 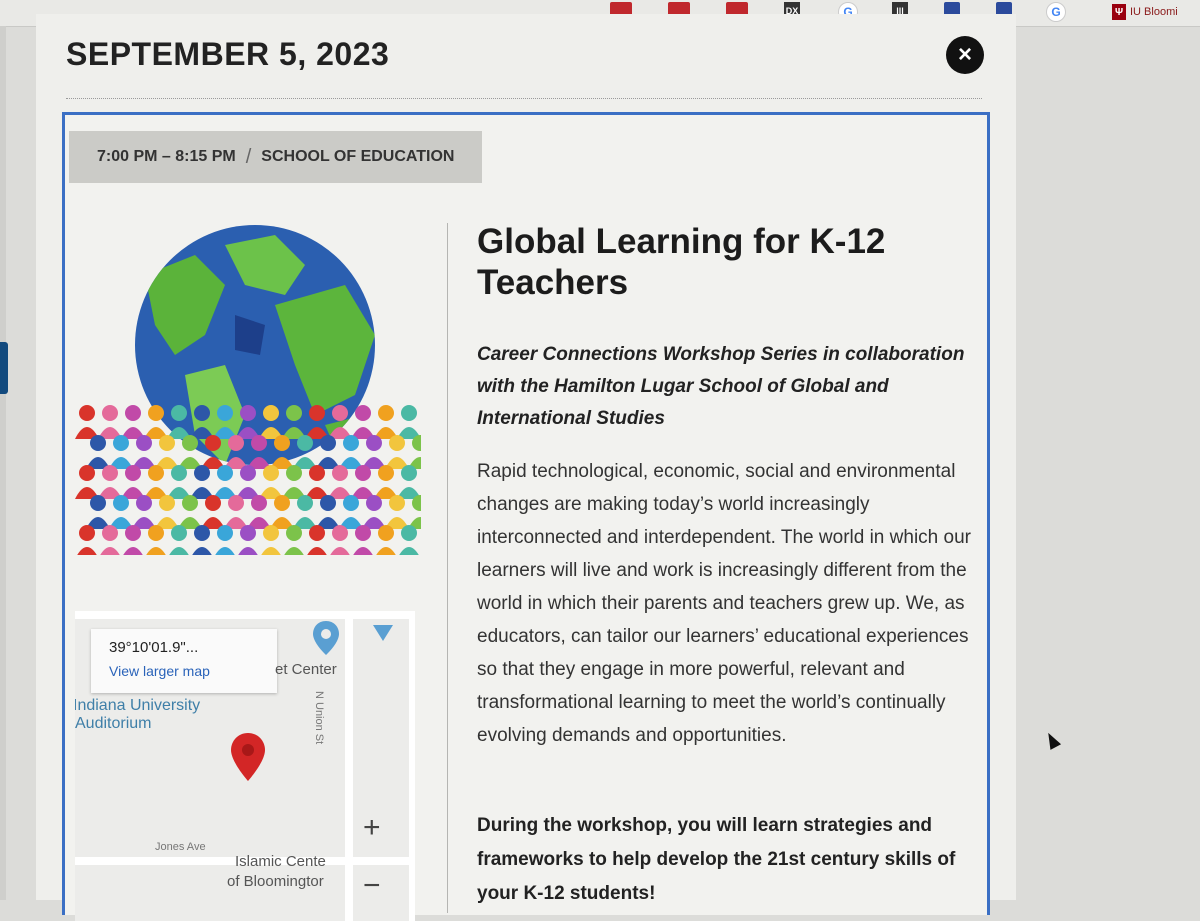 I want to click on people-crowd-image, so click(x=248, y=480).